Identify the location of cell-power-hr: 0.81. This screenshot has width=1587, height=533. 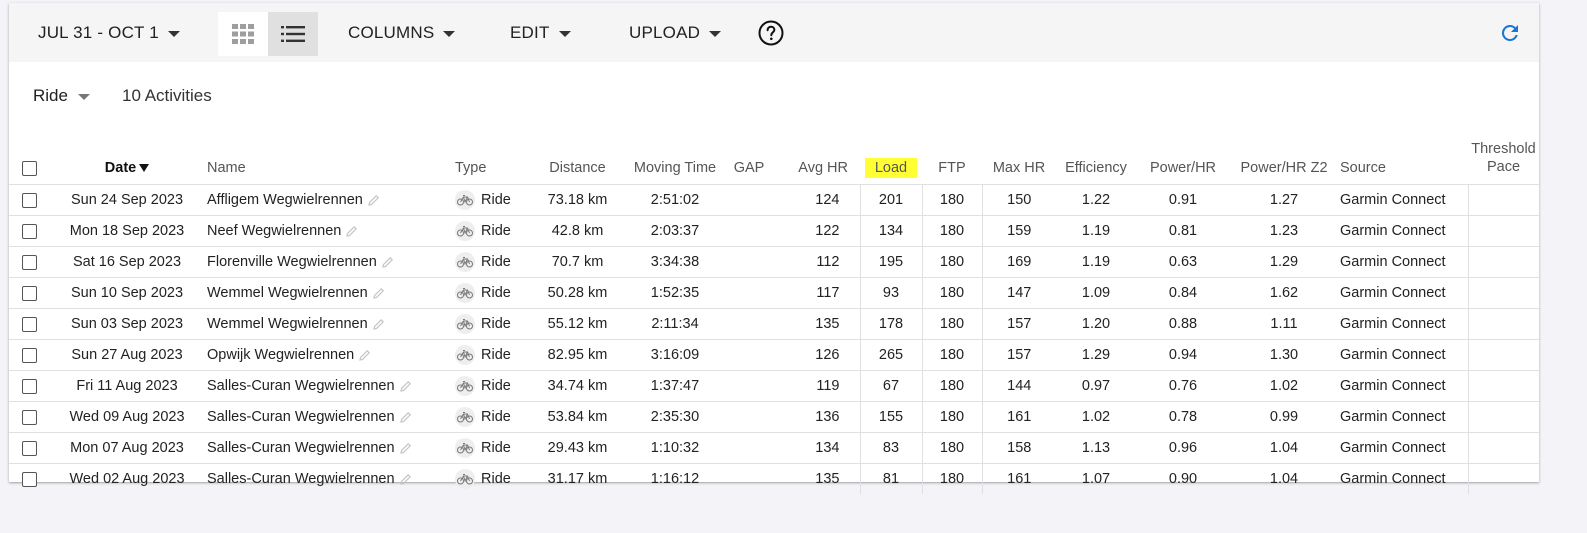
(1183, 231).